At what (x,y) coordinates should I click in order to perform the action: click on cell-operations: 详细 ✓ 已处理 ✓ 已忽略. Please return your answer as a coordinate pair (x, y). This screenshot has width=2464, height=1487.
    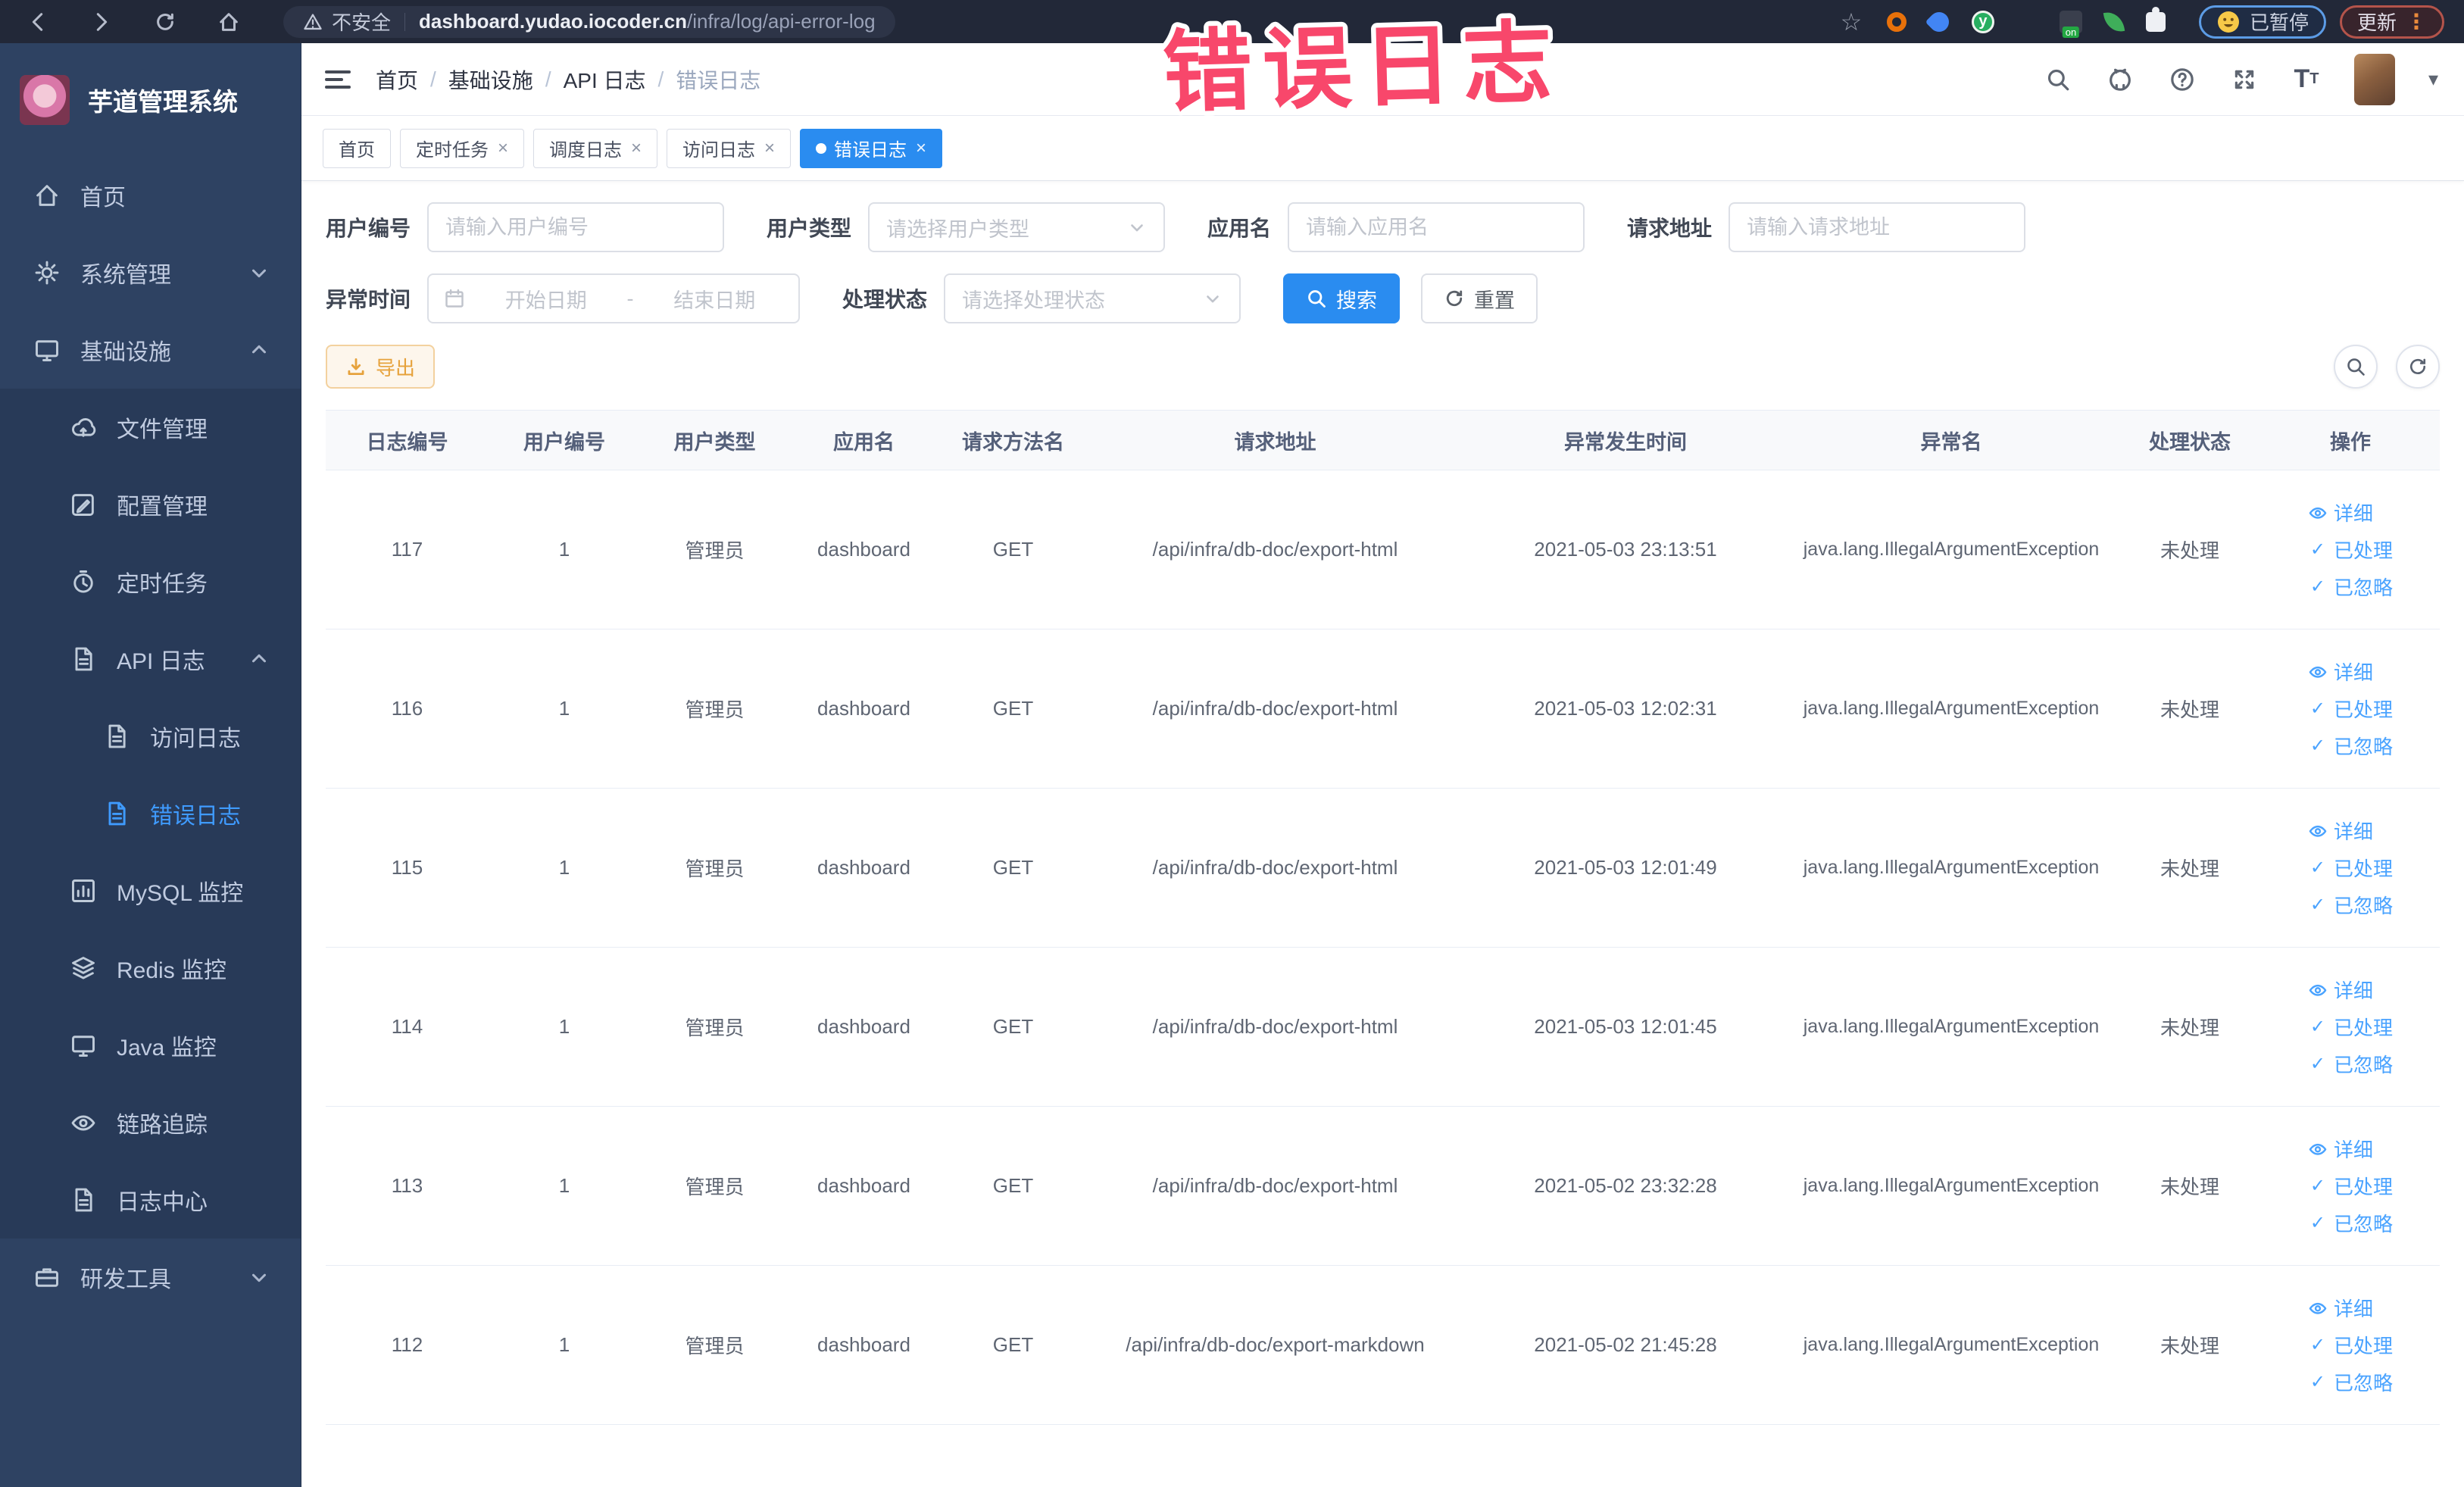
    Looking at the image, I should click on (2350, 1027).